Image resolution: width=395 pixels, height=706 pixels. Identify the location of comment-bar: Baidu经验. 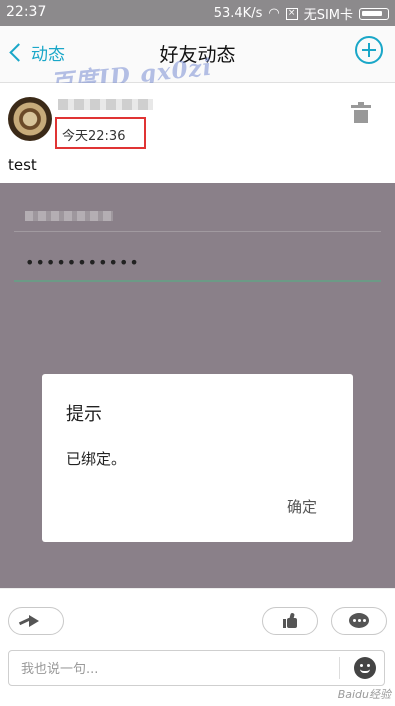
(197, 672).